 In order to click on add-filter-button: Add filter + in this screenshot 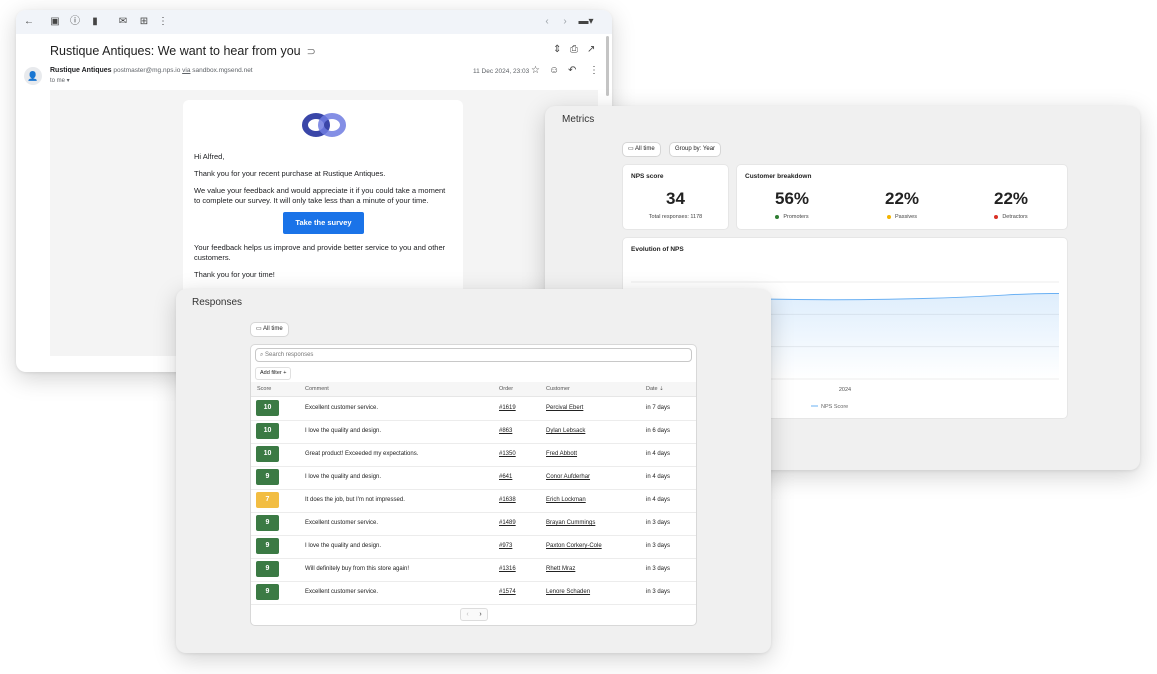, I will do `click(273, 373)`.